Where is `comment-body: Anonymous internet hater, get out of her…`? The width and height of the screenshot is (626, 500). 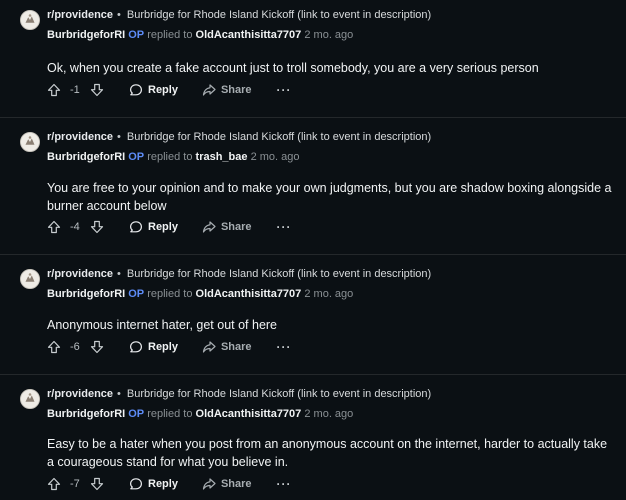
comment-body: Anonymous internet hater, get out of her… is located at coordinates (162, 325).